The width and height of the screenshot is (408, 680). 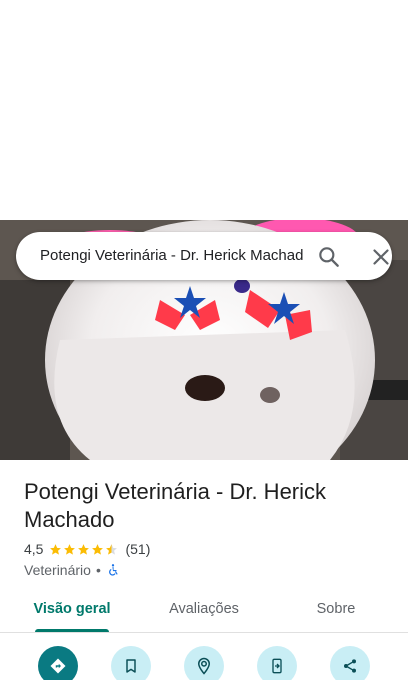 What do you see at coordinates (350, 666) in the screenshot?
I see `share-icon` at bounding box center [350, 666].